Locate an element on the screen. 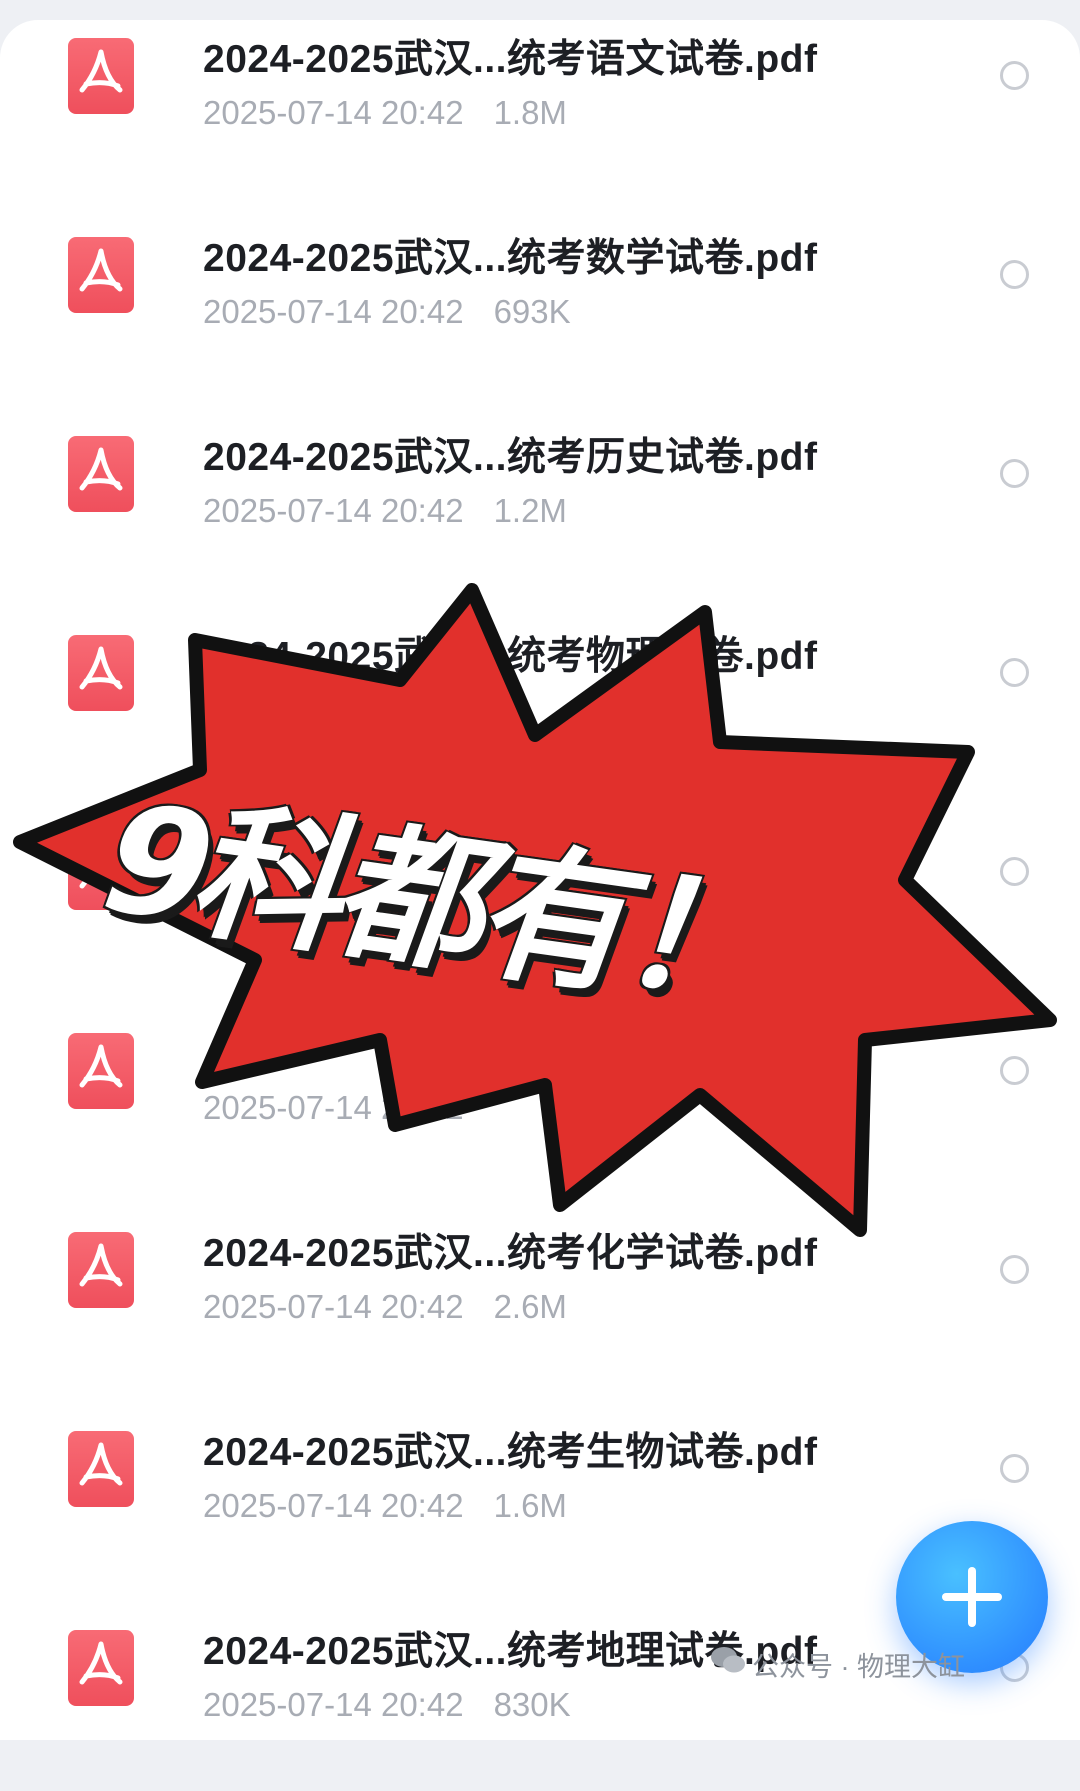 The height and width of the screenshot is (1791, 1080). file-name: 2024-2025武汉...统考数学试卷.pdf is located at coordinates (510, 258).